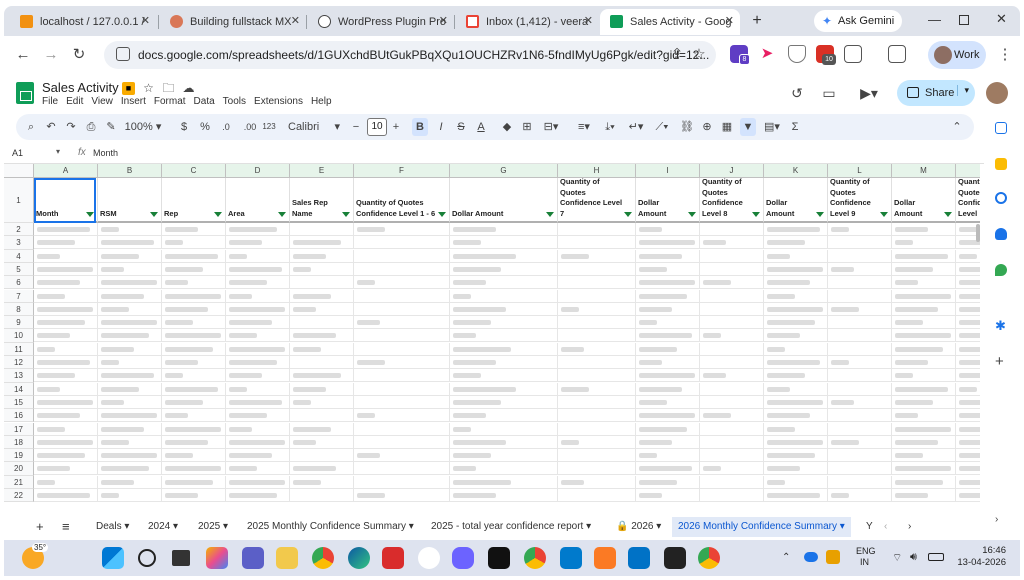  What do you see at coordinates (147, 558) in the screenshot?
I see `search-icon` at bounding box center [147, 558].